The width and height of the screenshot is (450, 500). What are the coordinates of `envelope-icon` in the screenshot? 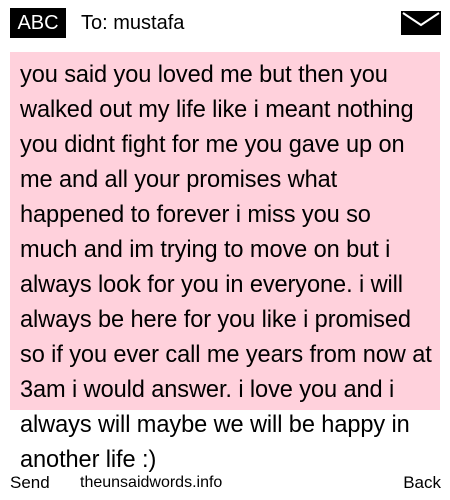 It's located at (421, 23).